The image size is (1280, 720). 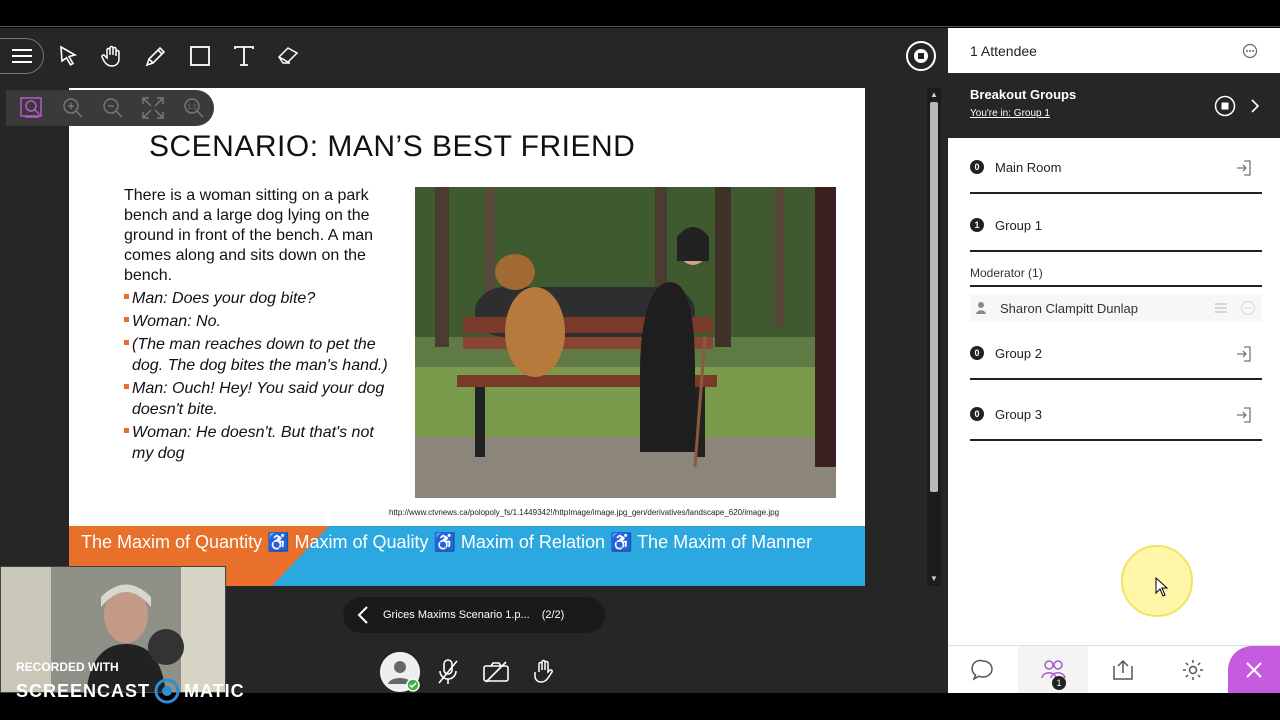 I want to click on file-pager: Grices Maxims Scenario 1.p... (2/2), so click(x=474, y=615).